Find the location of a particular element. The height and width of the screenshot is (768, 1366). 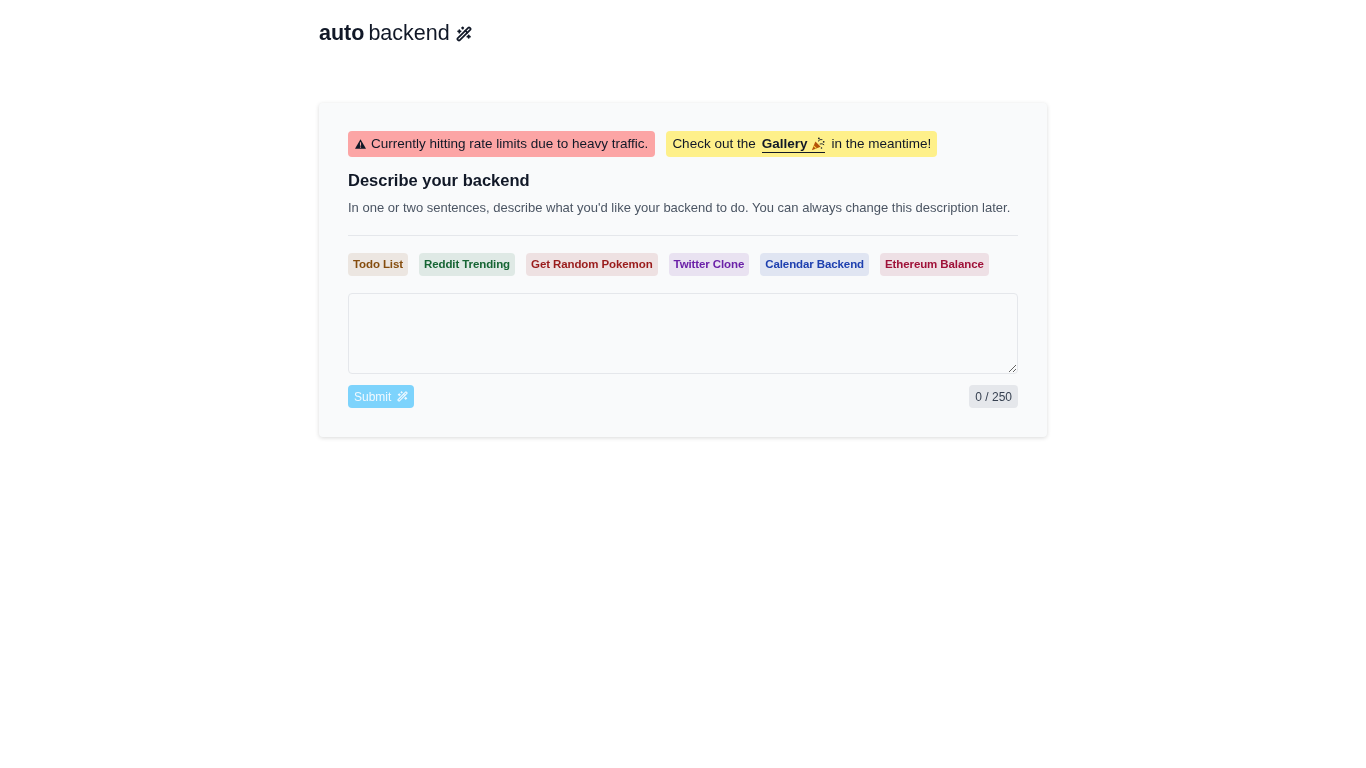

party-popper-icon is located at coordinates (818, 143).